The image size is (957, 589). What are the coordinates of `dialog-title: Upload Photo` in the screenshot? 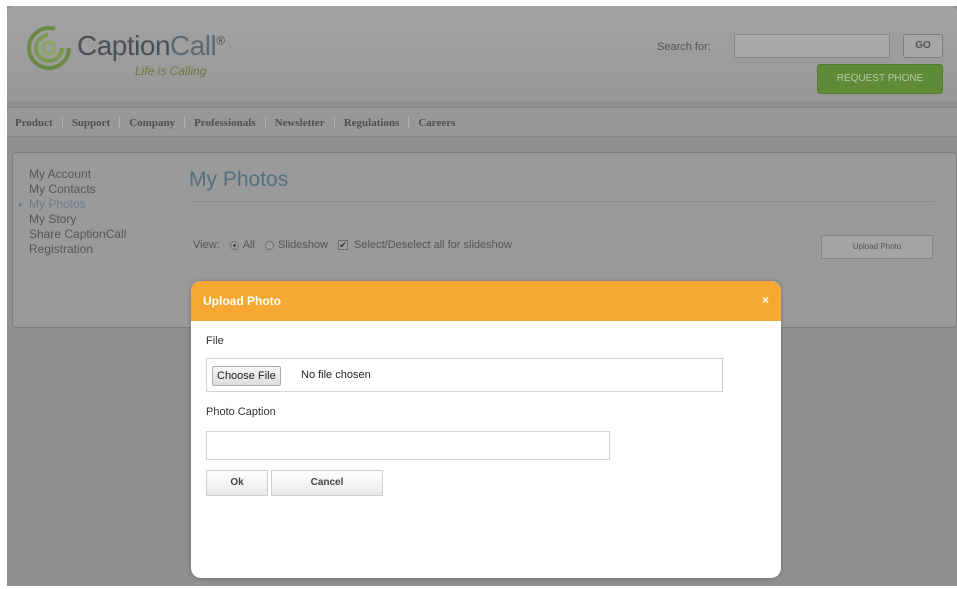 It's located at (242, 301).